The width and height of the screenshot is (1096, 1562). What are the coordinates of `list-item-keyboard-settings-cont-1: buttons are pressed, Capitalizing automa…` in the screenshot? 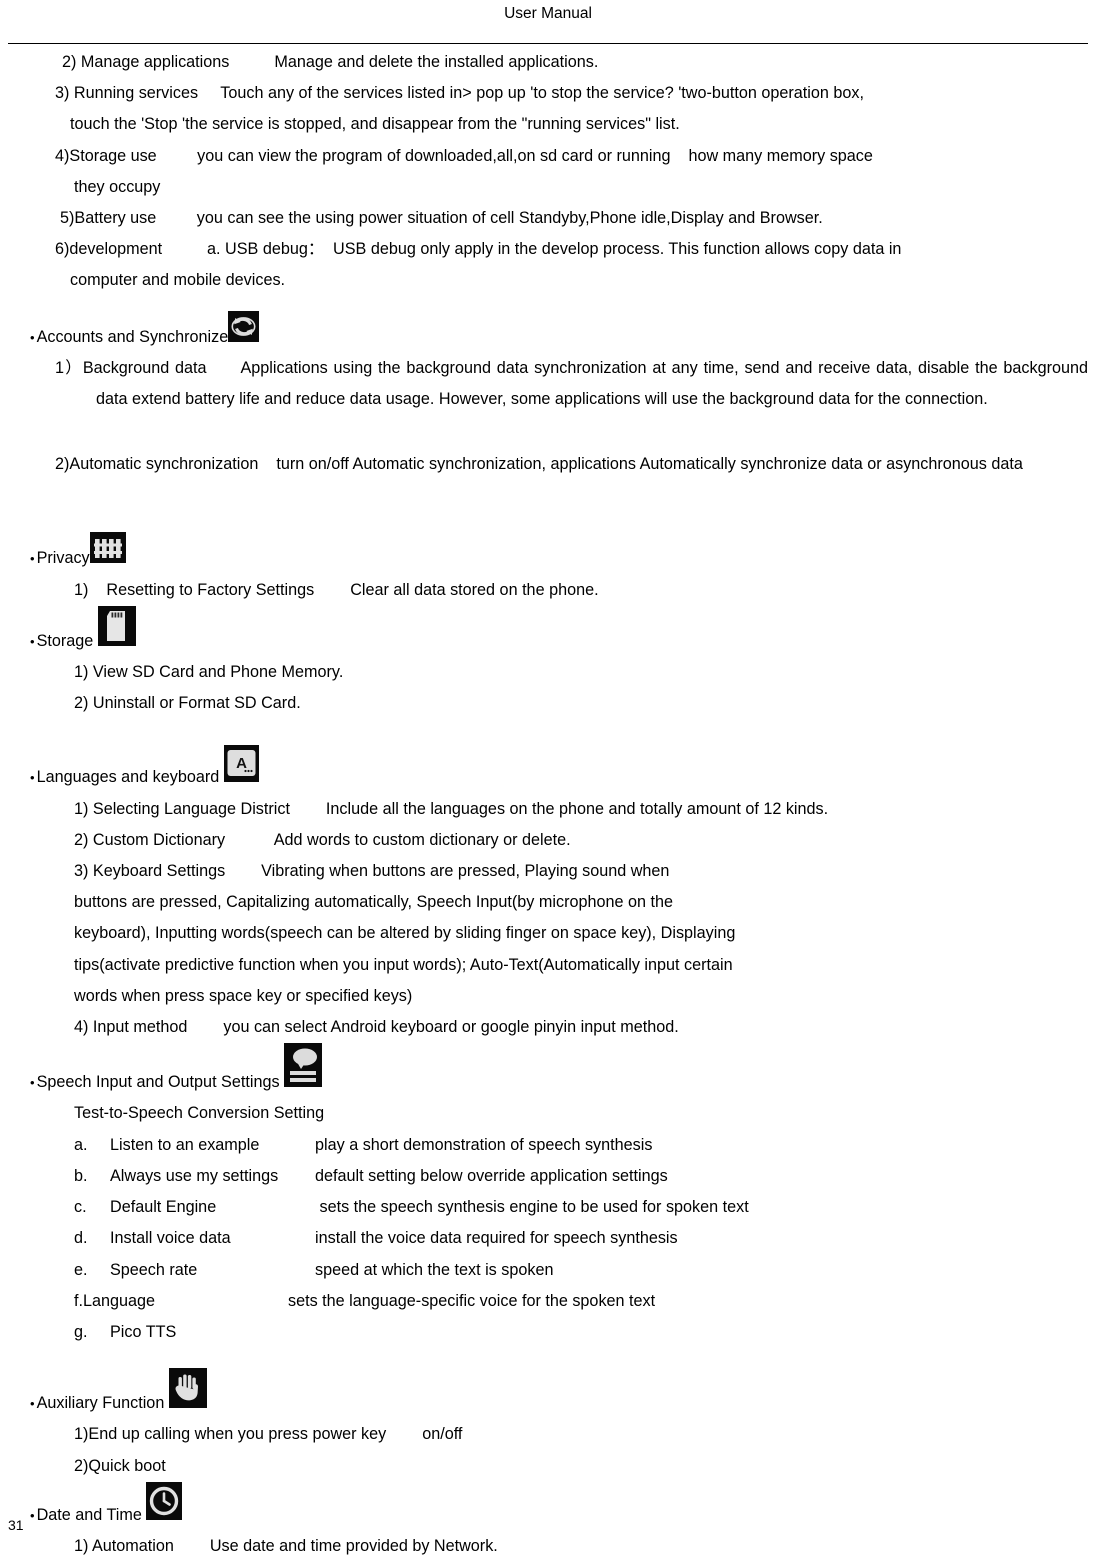 It's located at (373, 902).